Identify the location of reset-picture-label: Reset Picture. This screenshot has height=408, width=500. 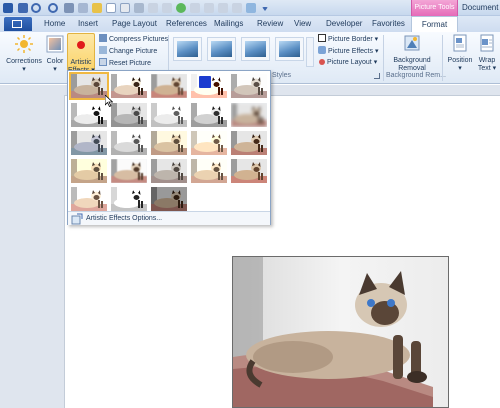
(130, 63).